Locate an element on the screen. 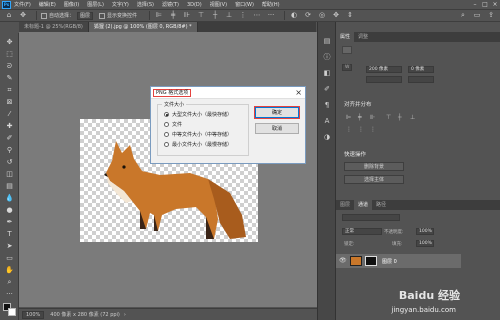 This screenshot has width=500, height=320. auto-select-dropdown: 图层 is located at coordinates (85, 15).